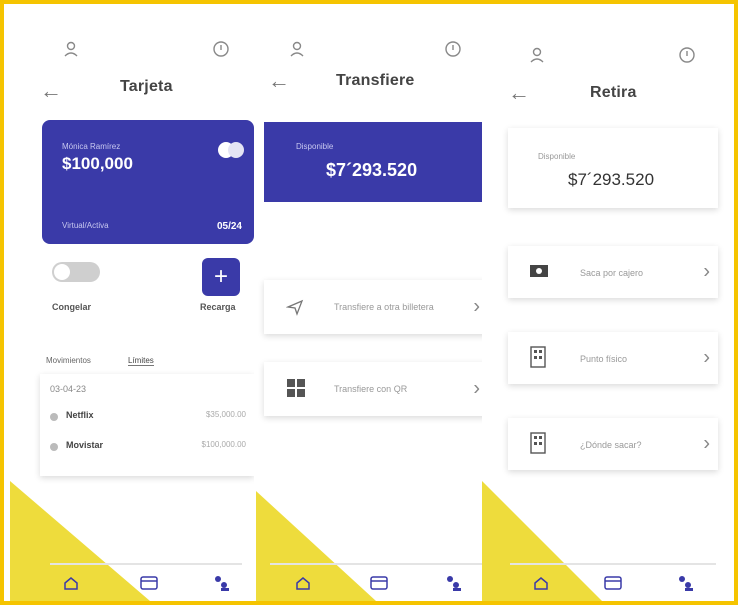  What do you see at coordinates (80, 415) in the screenshot?
I see `movement-name: Netflix` at bounding box center [80, 415].